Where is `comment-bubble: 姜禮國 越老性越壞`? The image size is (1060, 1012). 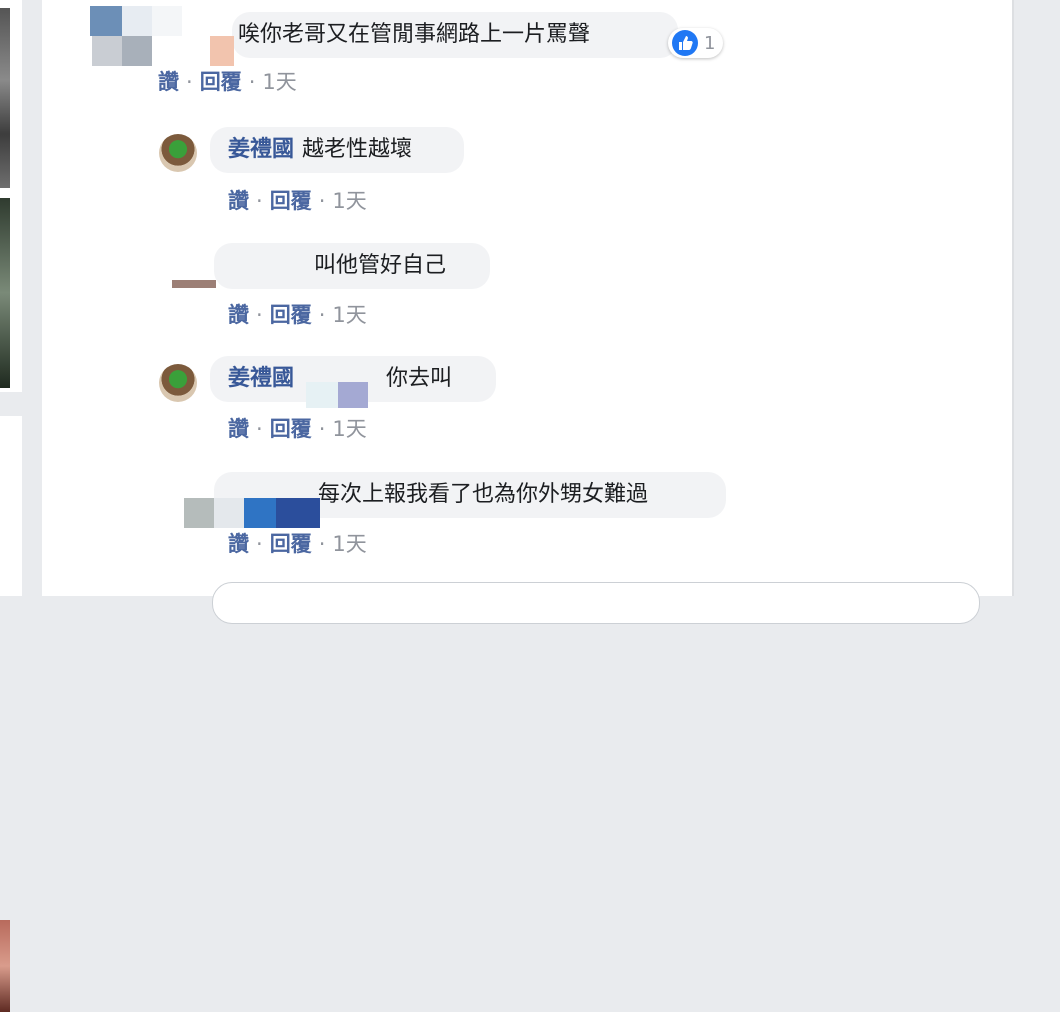 comment-bubble: 姜禮國 越老性越壞 is located at coordinates (337, 150).